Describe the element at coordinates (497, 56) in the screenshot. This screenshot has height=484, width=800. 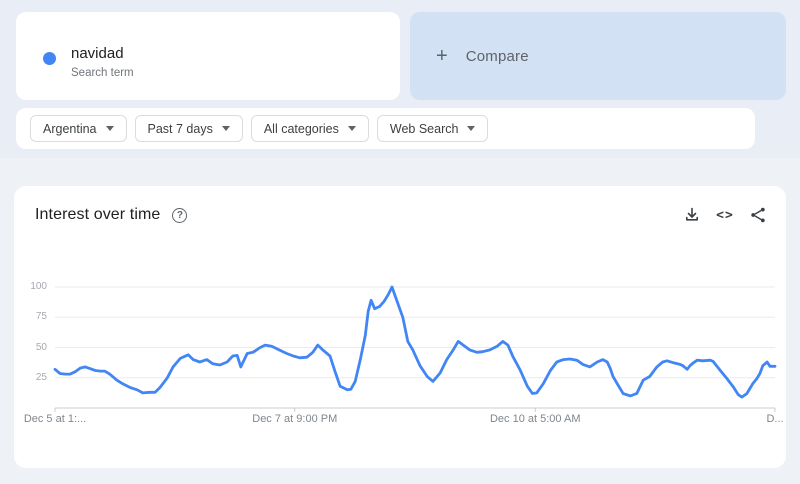
I see `compare-label: Compare` at that location.